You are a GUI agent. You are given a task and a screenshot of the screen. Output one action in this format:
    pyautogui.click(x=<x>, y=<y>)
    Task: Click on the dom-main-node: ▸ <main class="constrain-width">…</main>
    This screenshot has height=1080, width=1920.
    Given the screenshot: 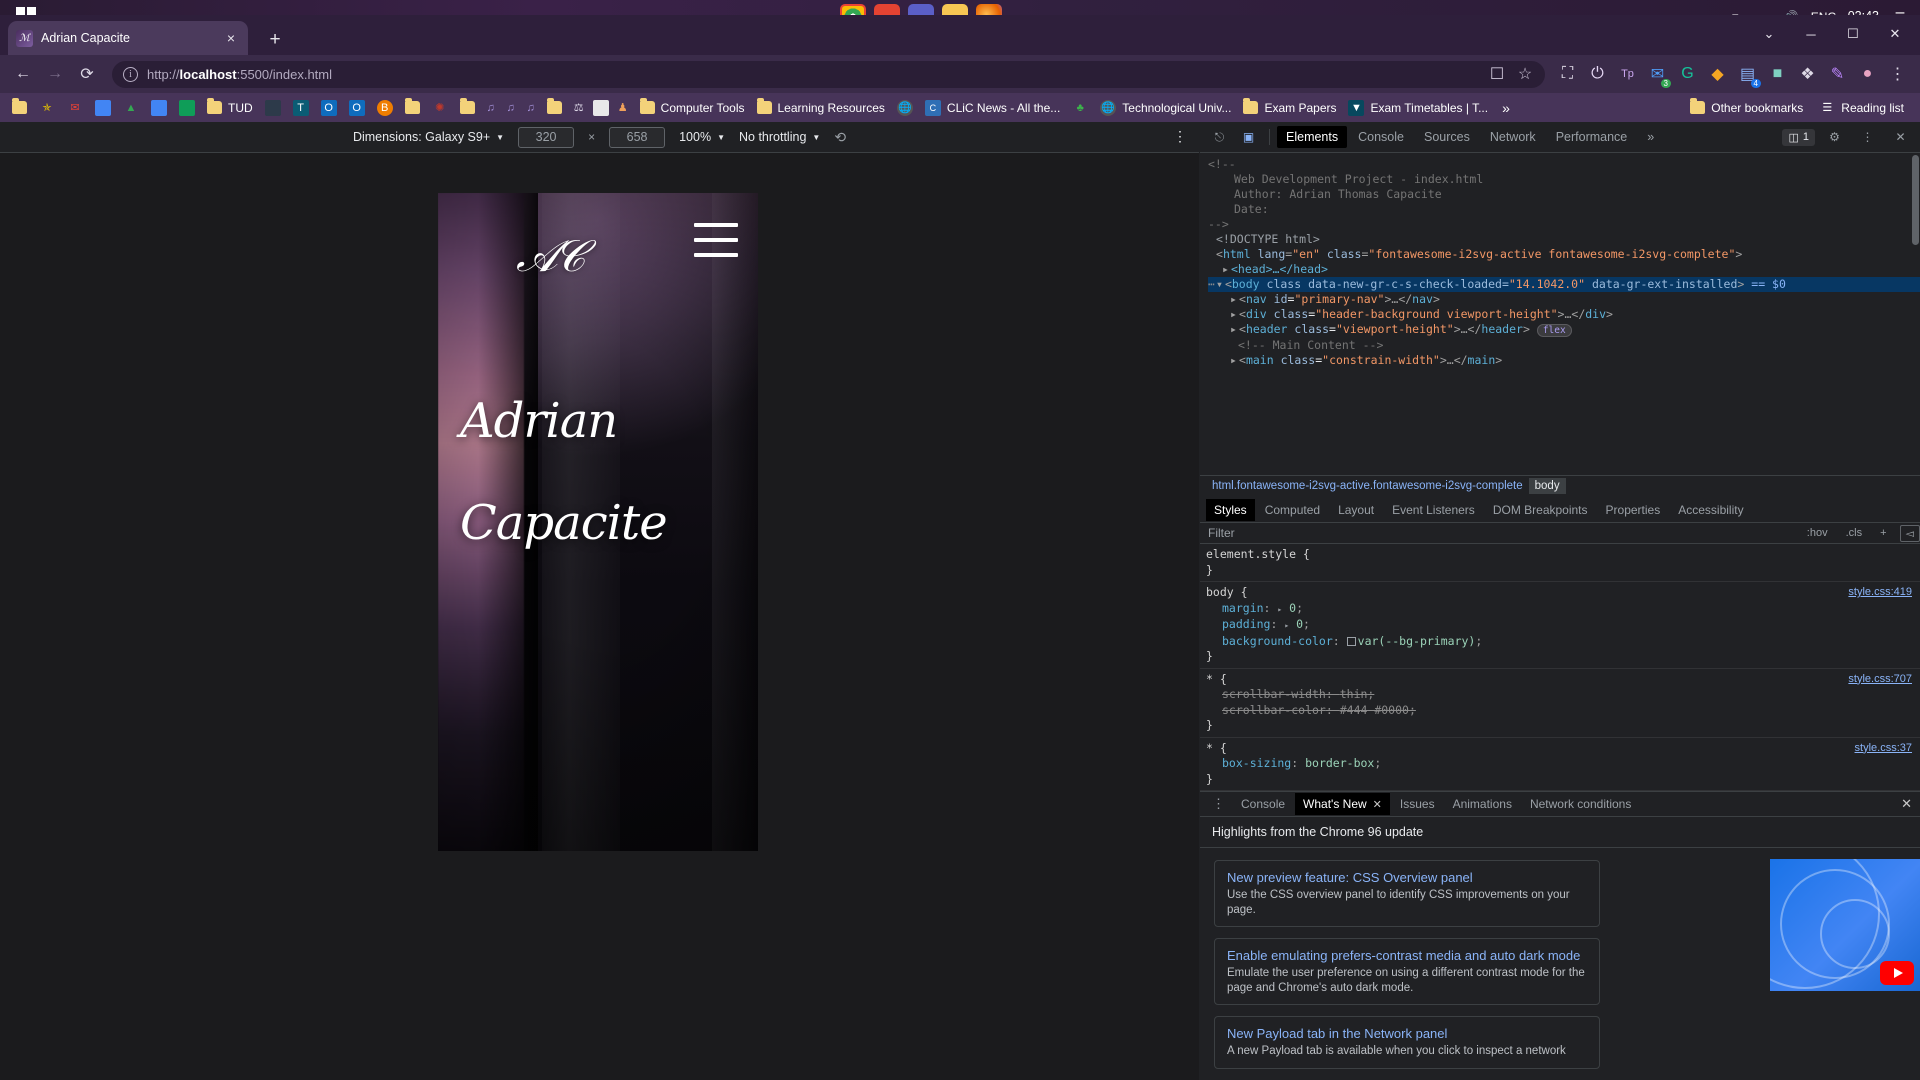 What is the action you would take?
    pyautogui.click(x=1564, y=360)
    